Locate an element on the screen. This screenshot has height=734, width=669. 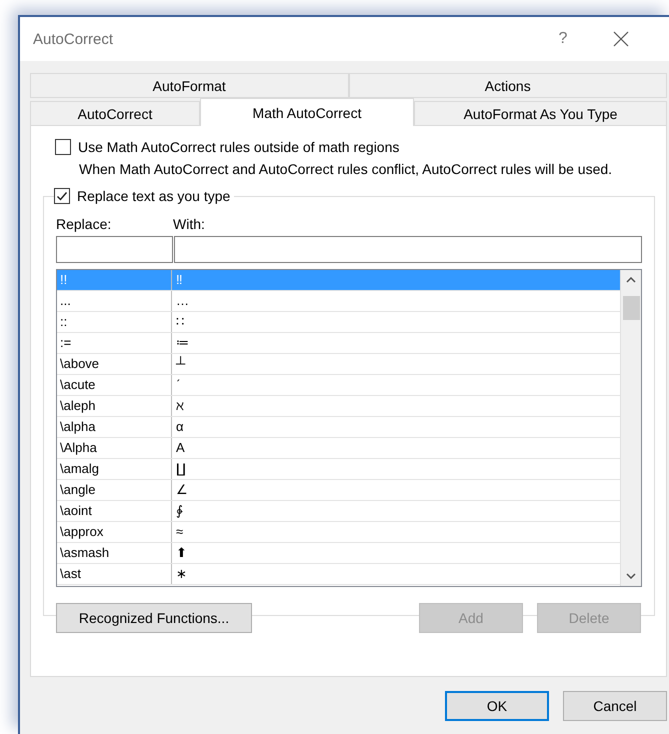
replace-cell: \alpha is located at coordinates (114, 427).